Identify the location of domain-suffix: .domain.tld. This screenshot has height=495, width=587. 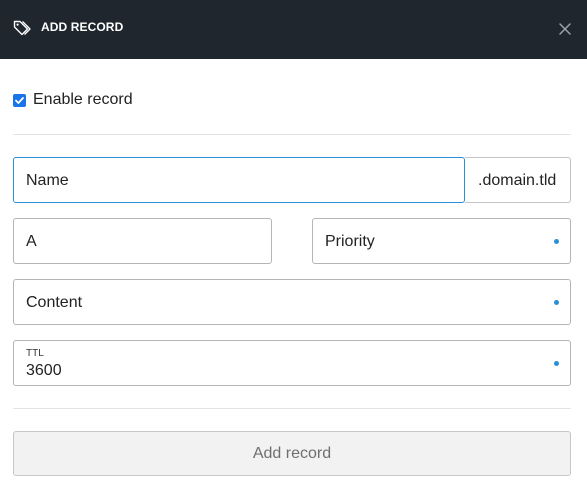
(518, 180).